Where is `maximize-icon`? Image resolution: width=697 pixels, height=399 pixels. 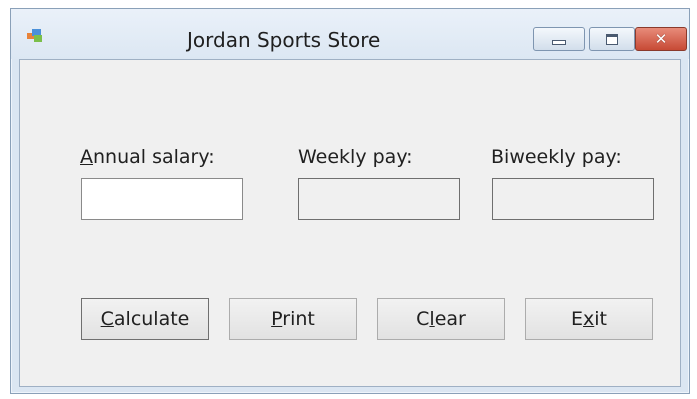 maximize-icon is located at coordinates (612, 39).